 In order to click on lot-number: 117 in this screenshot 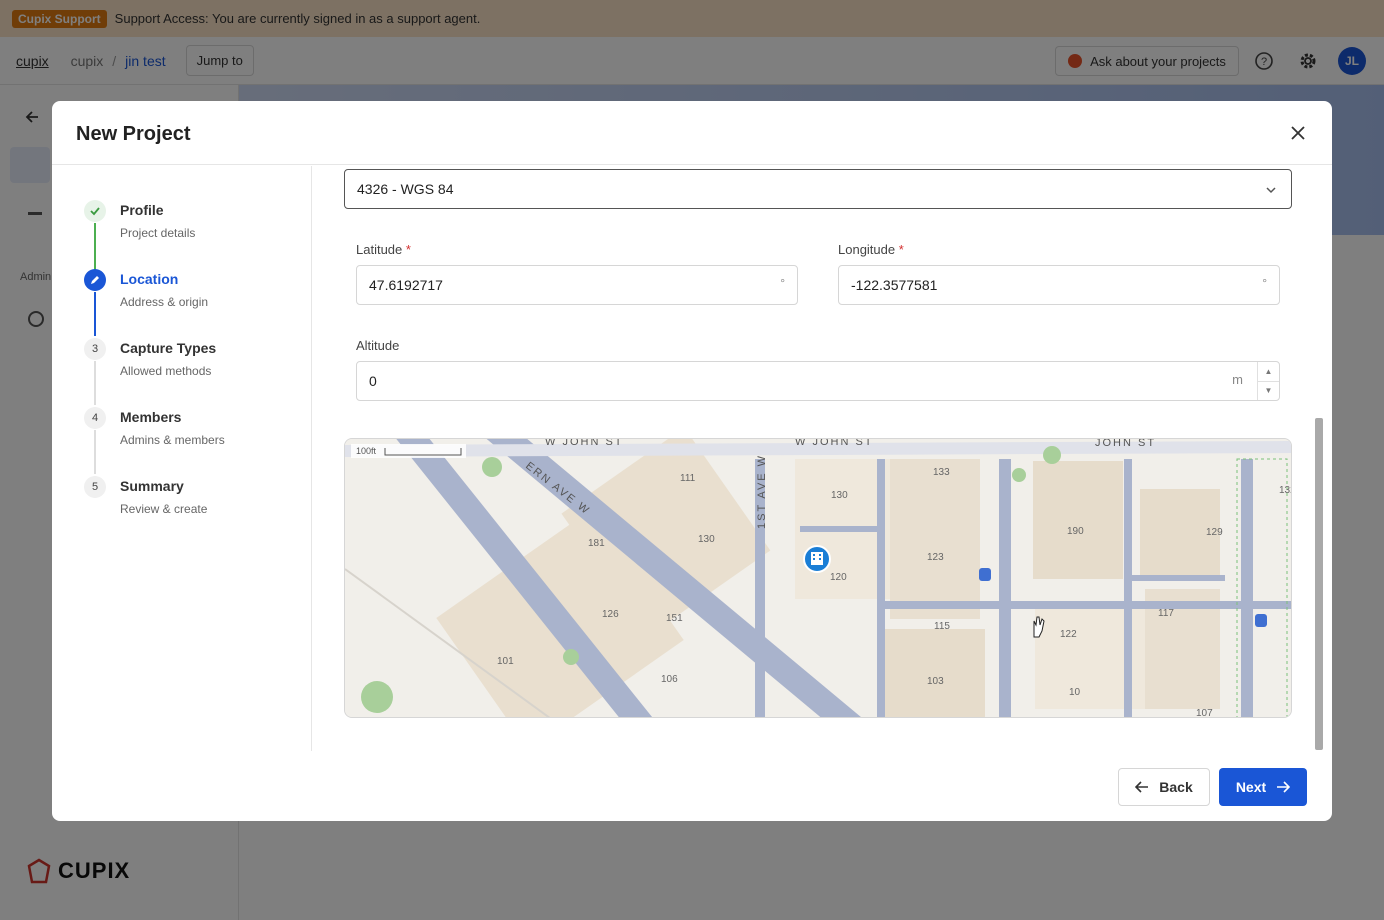, I will do `click(1166, 613)`.